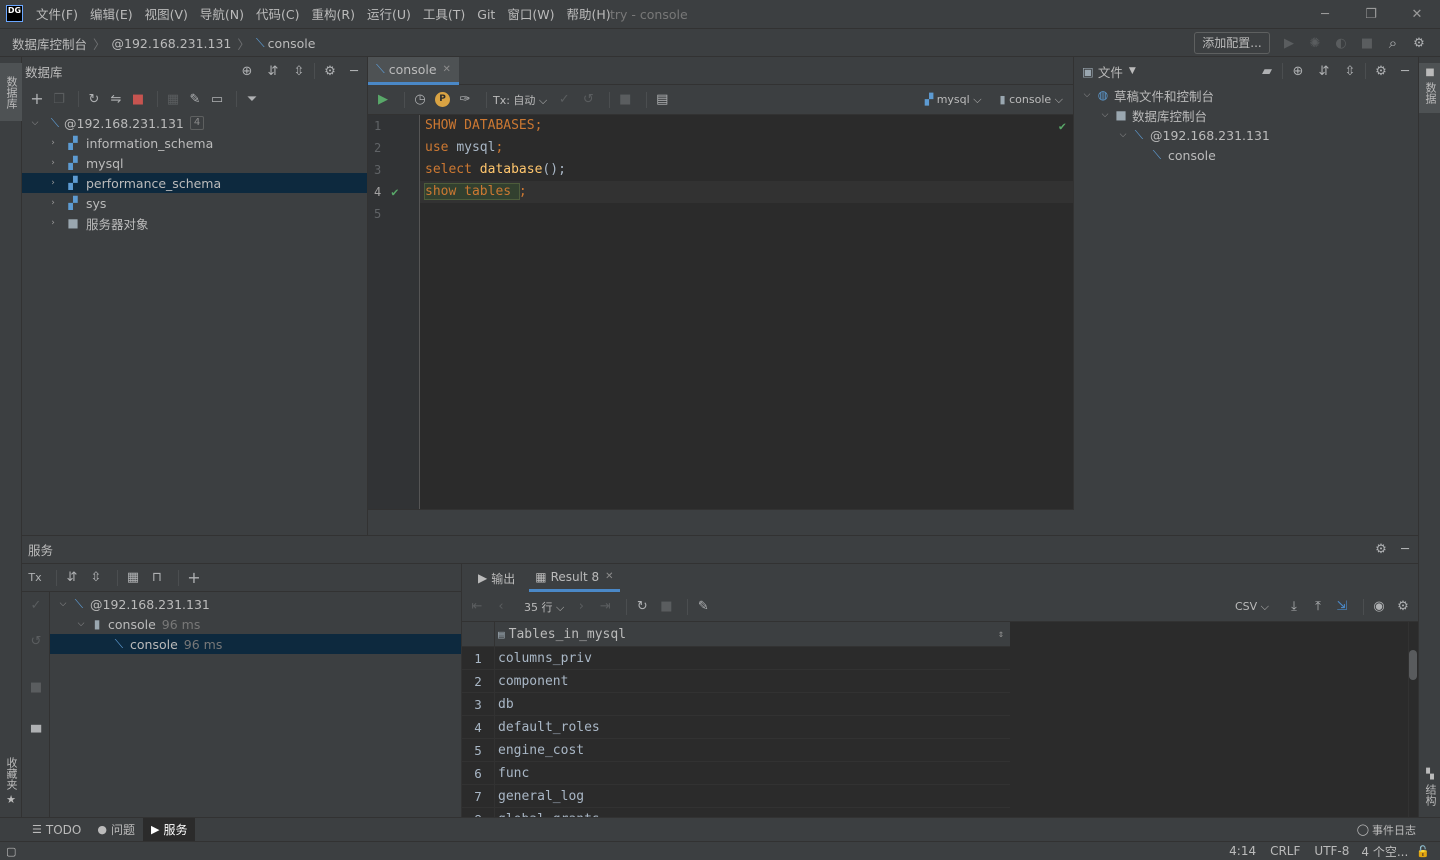 Image resolution: width=1440 pixels, height=860 pixels. I want to click on table-cell: db, so click(752, 704).